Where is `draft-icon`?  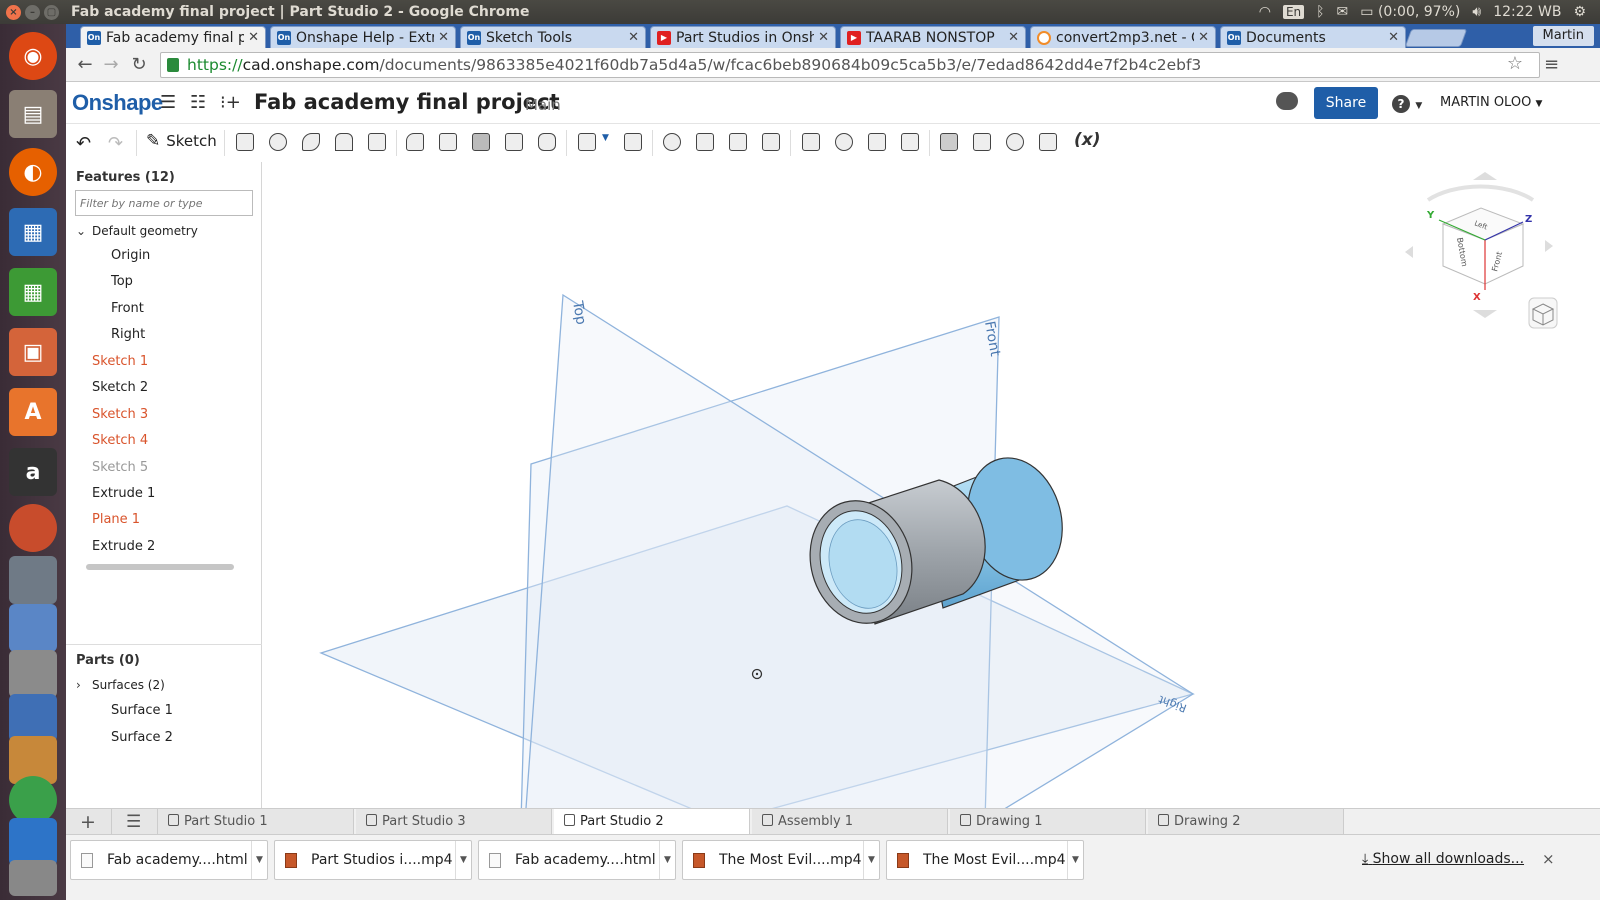
draft-icon is located at coordinates (482, 143).